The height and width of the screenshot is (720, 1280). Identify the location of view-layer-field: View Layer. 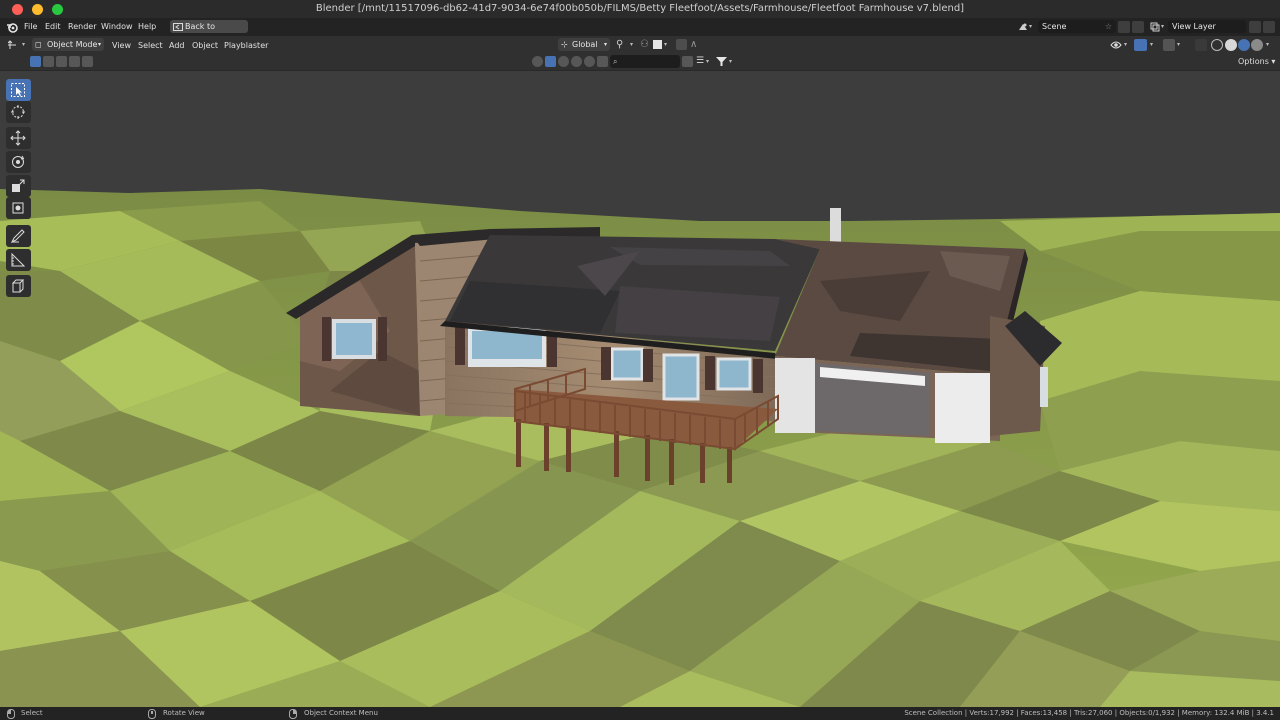
(1207, 26).